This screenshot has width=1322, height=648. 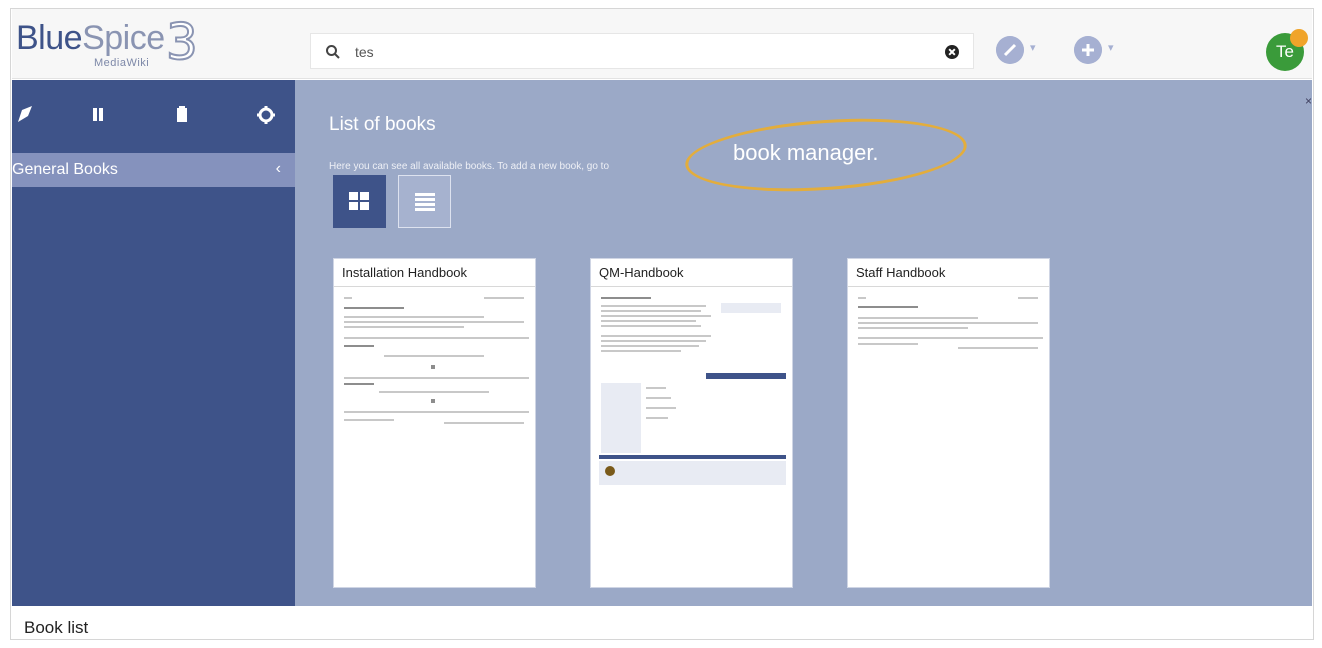 What do you see at coordinates (952, 52) in the screenshot?
I see `clear-search-icon` at bounding box center [952, 52].